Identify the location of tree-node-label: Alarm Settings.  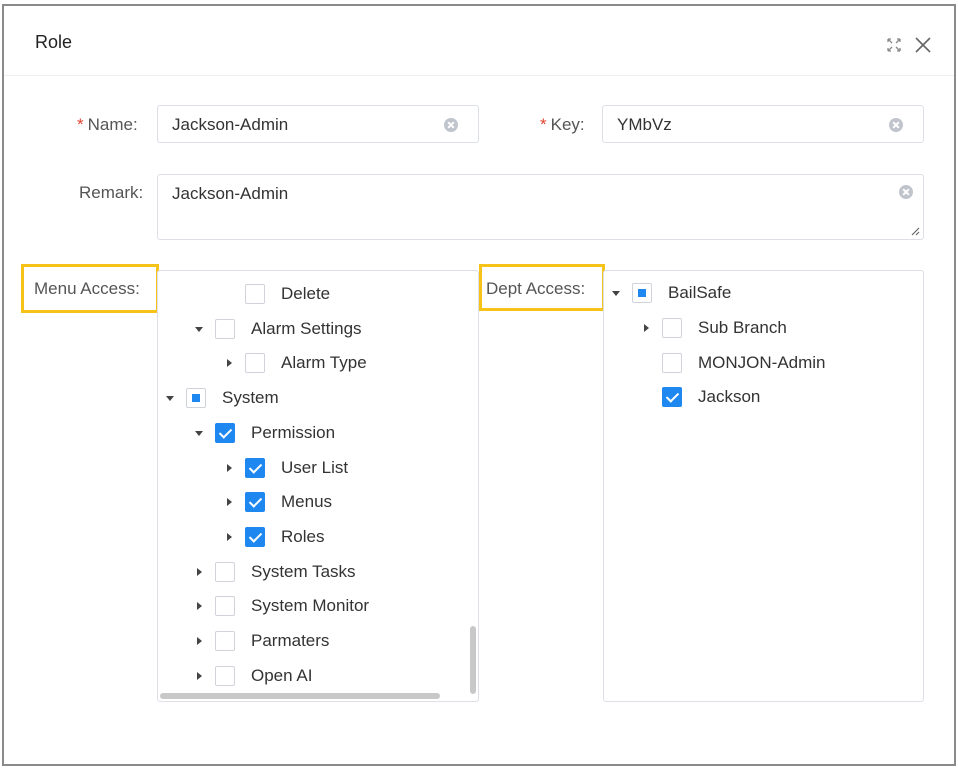
(306, 328).